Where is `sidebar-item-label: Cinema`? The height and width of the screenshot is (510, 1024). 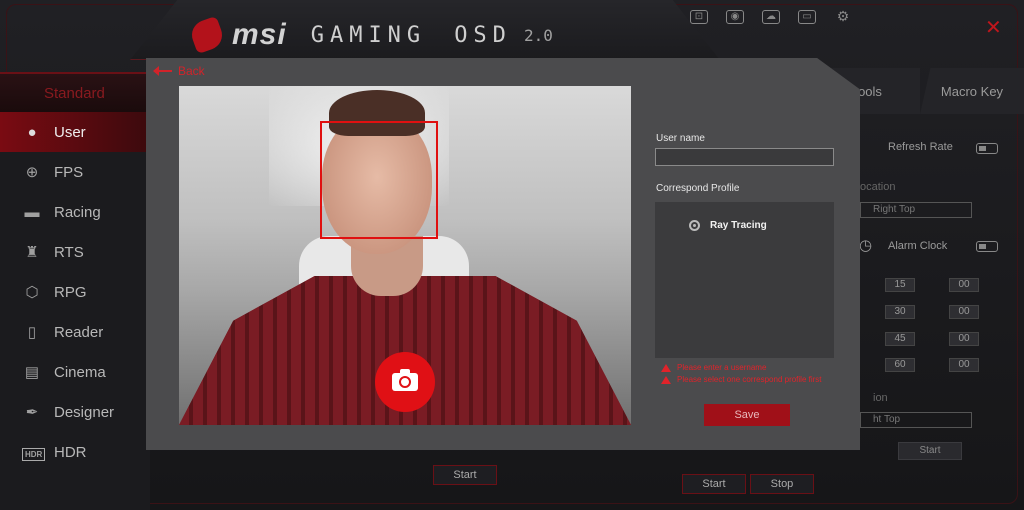 sidebar-item-label: Cinema is located at coordinates (80, 372).